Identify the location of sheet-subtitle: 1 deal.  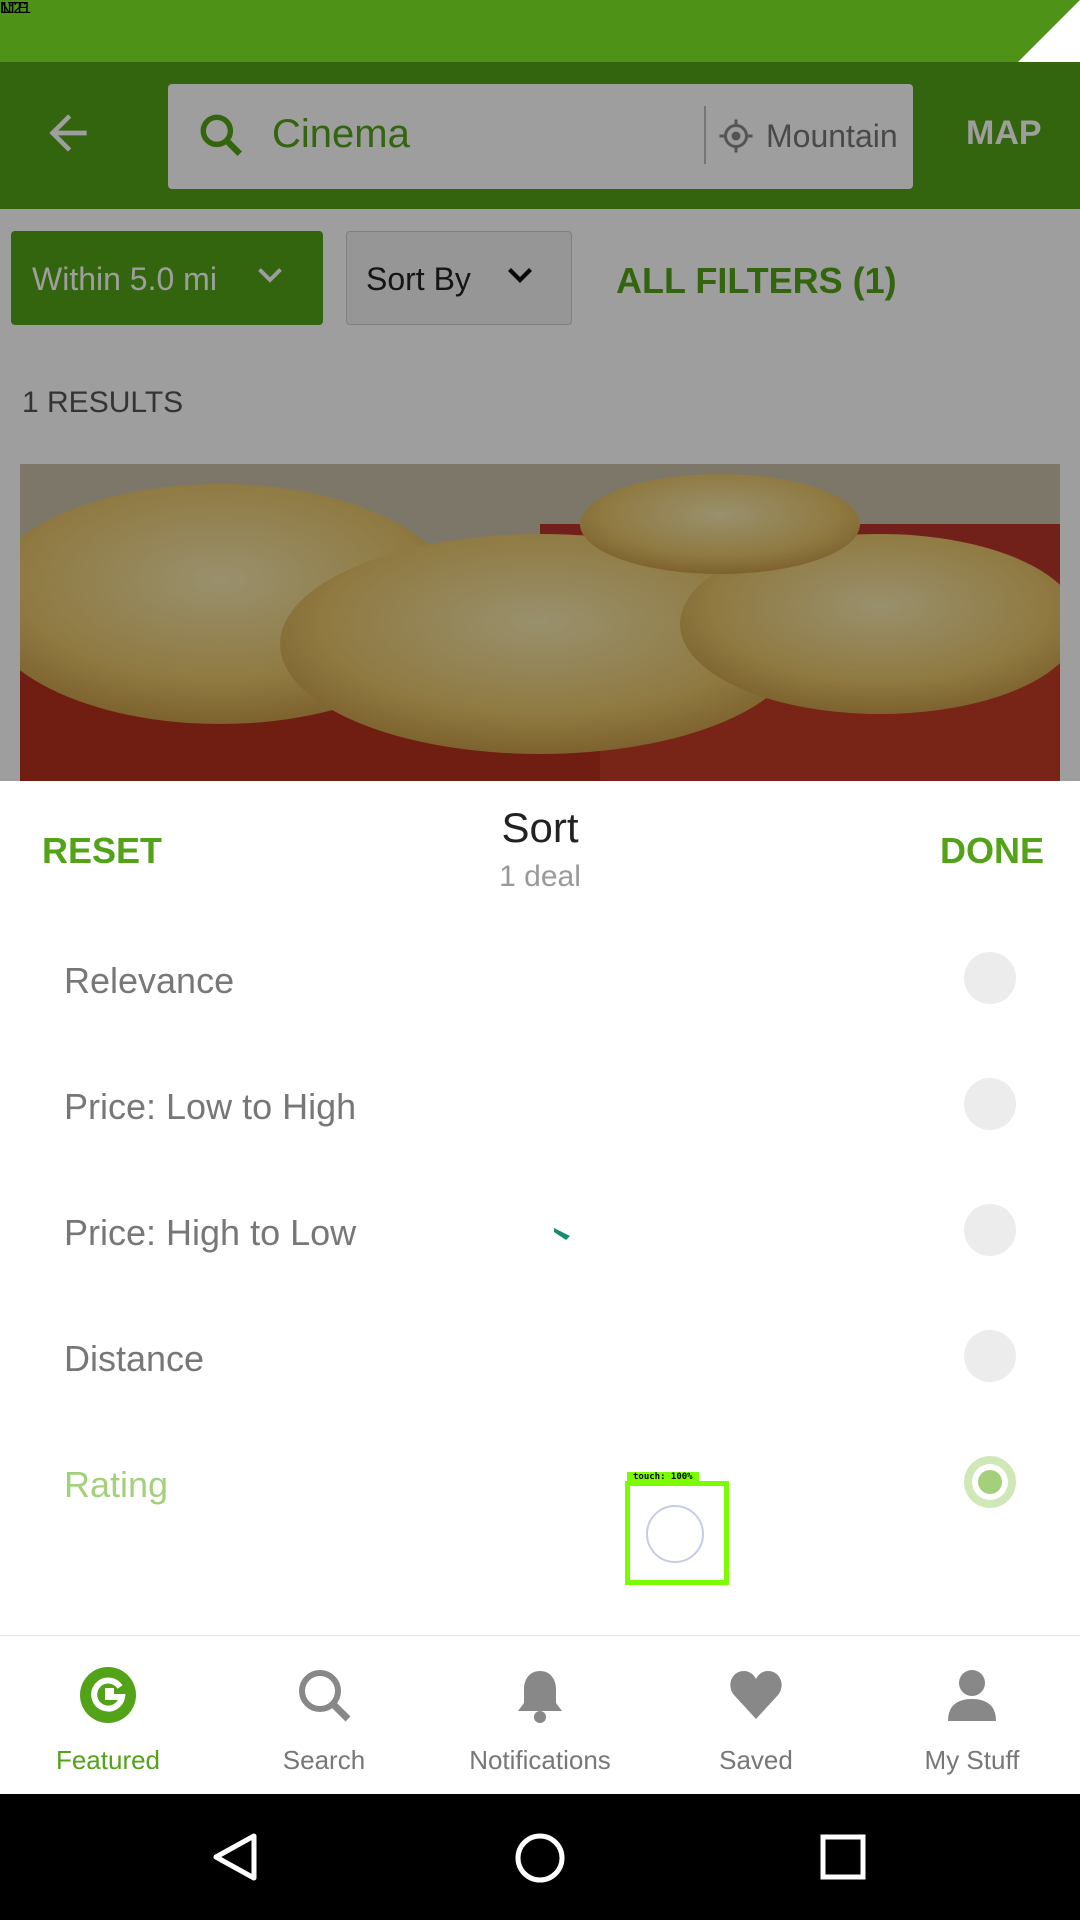
(540, 876).